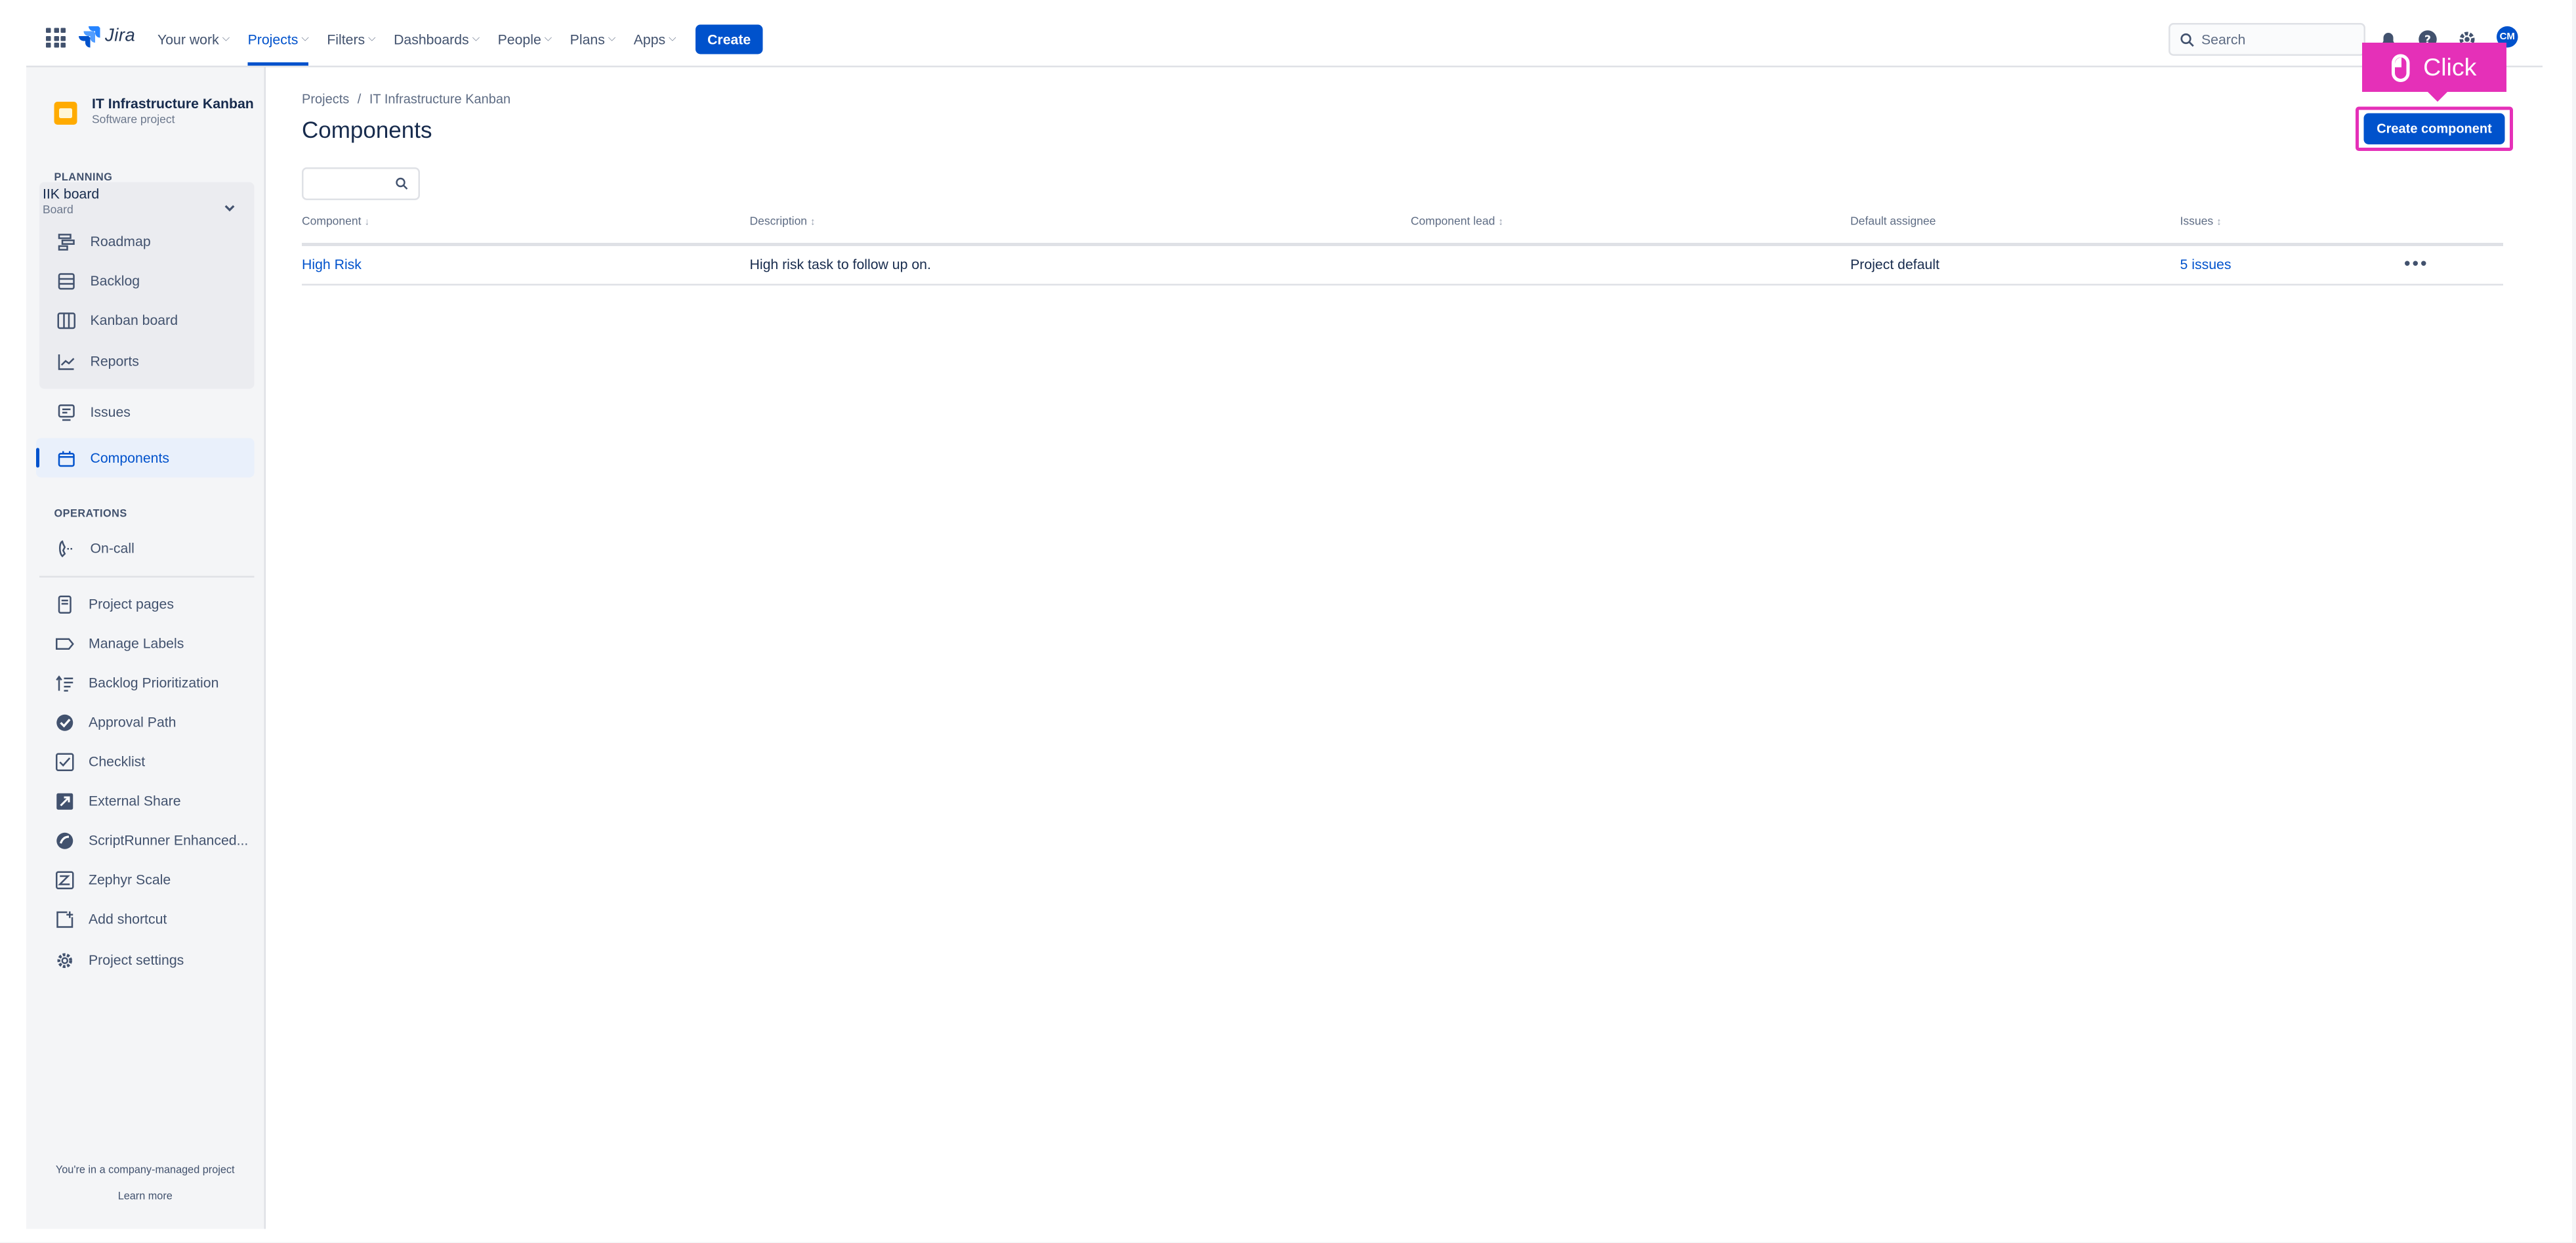  What do you see at coordinates (2450, 67) in the screenshot?
I see `click-annotation-label: Click` at bounding box center [2450, 67].